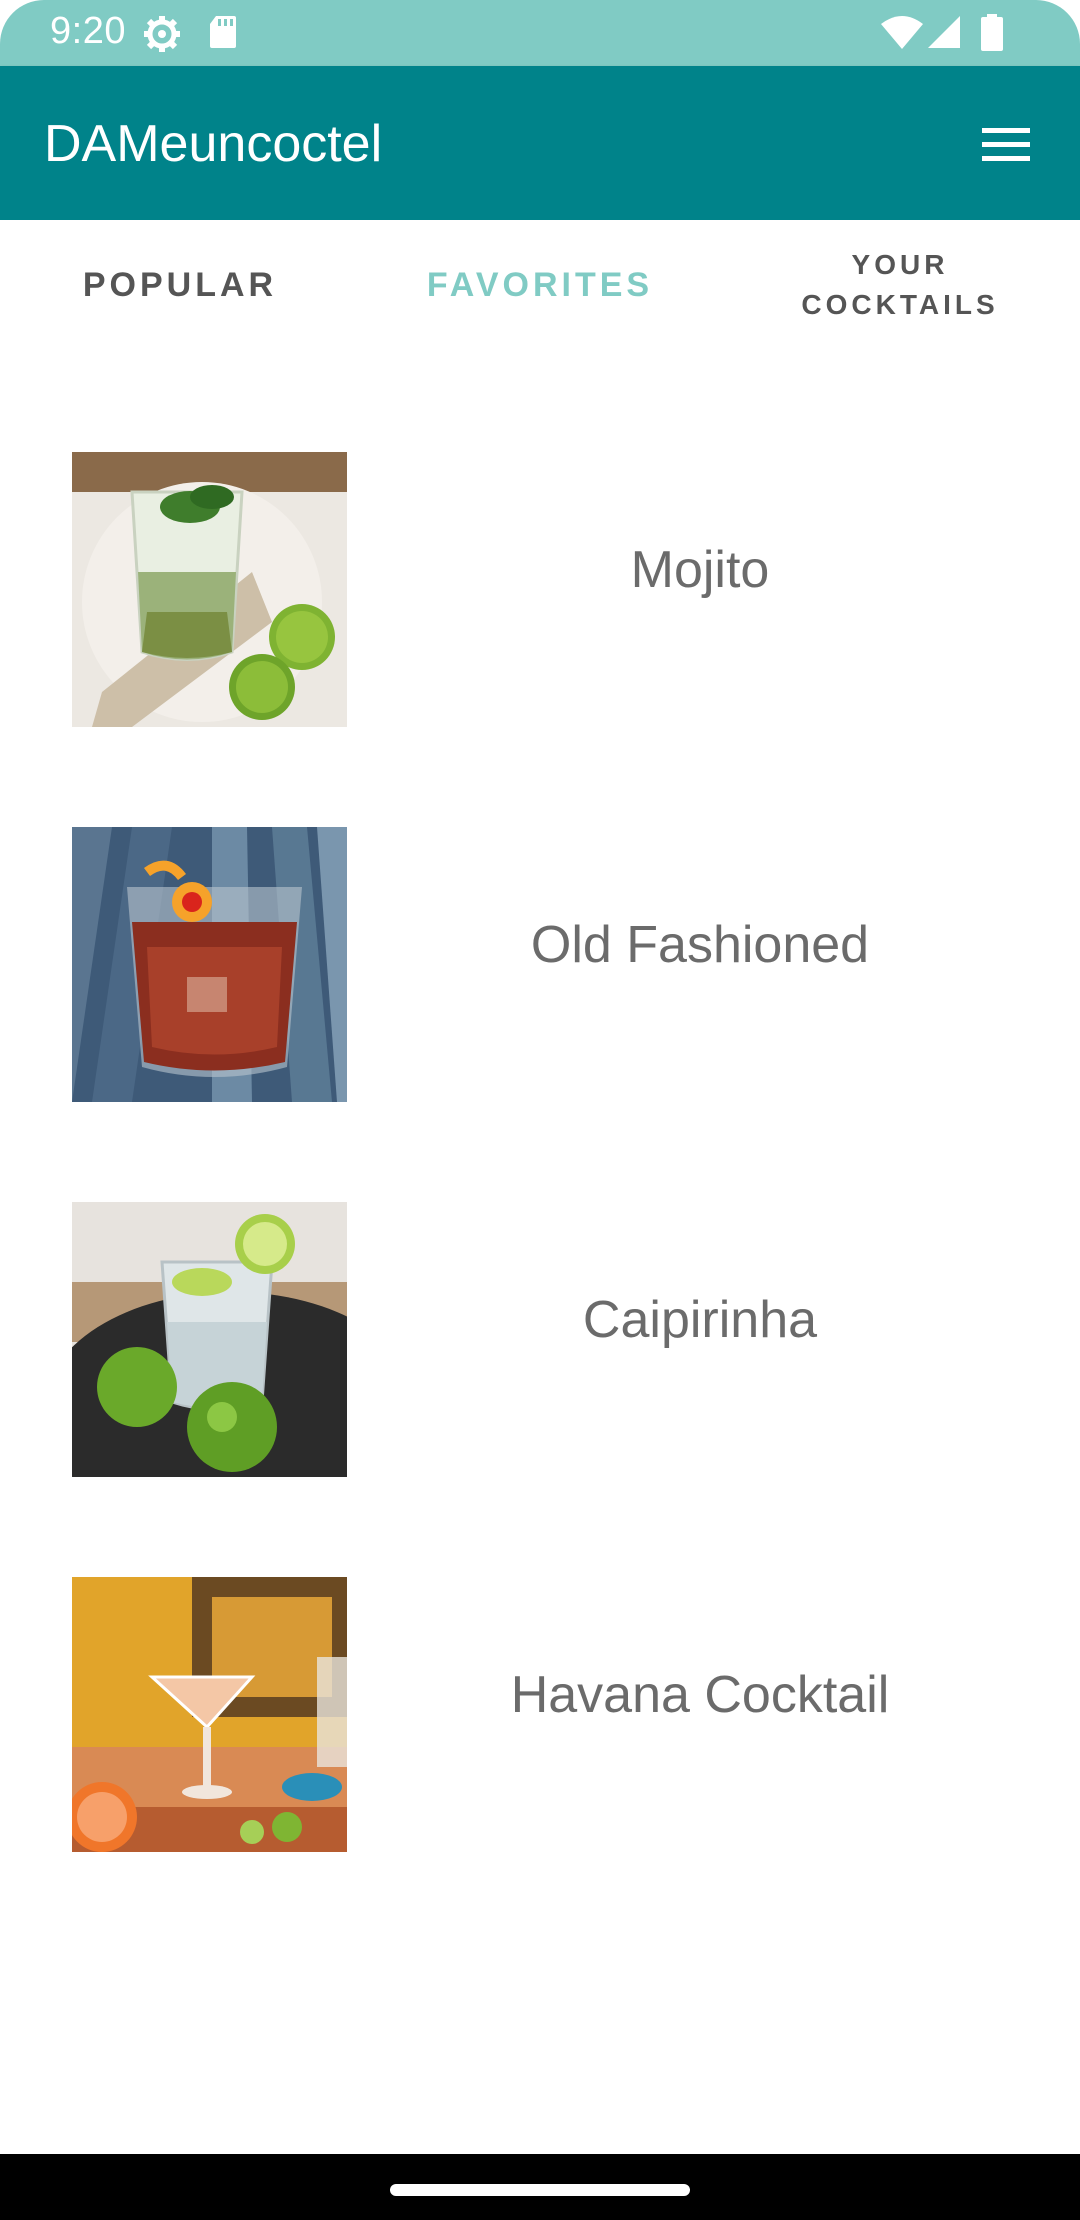 Image resolution: width=1080 pixels, height=2220 pixels. I want to click on tab-favorites: FAVORITES, so click(540, 285).